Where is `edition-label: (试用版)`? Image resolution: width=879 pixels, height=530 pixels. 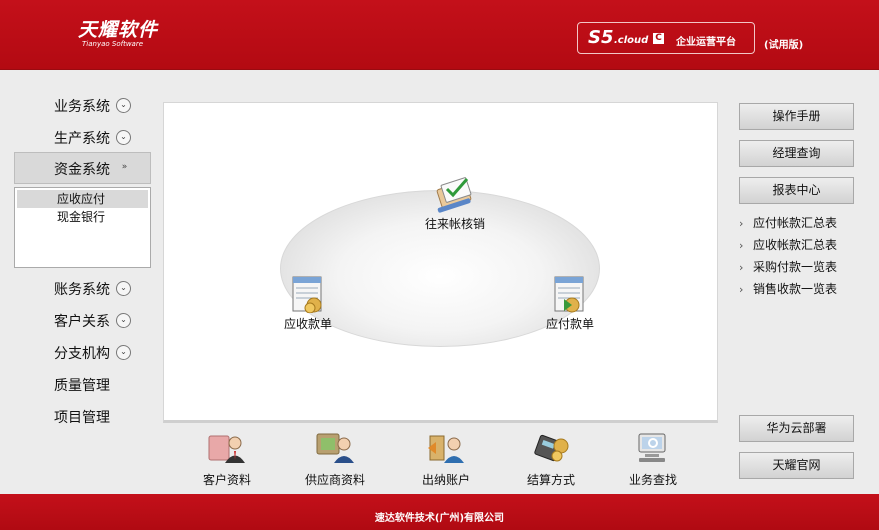
edition-label: (试用版) is located at coordinates (784, 45).